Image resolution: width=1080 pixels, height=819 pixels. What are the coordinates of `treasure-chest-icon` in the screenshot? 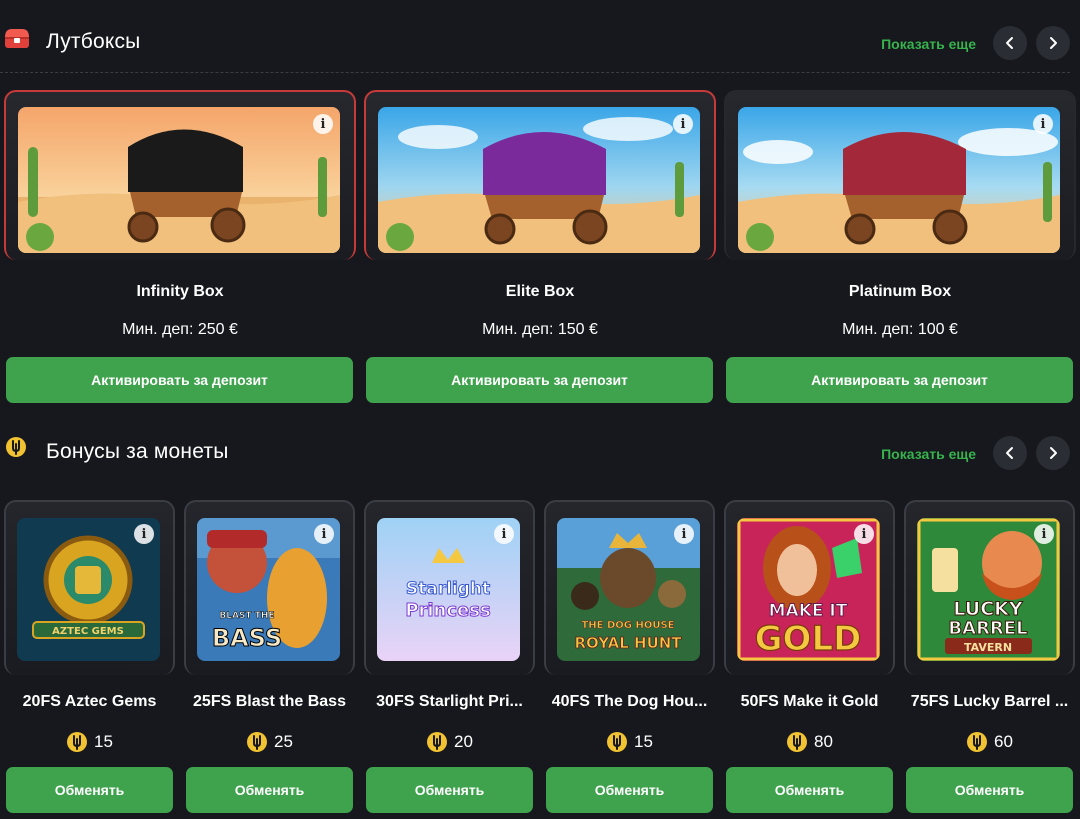 It's located at (17, 38).